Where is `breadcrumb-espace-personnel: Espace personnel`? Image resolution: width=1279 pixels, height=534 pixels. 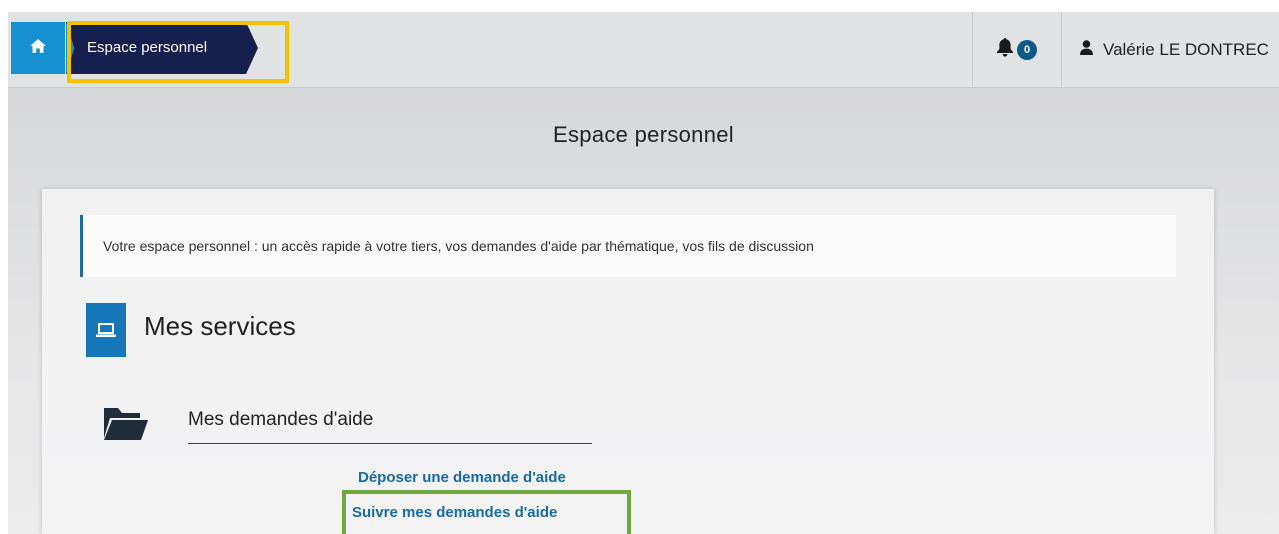 breadcrumb-espace-personnel: Espace personnel is located at coordinates (162, 48).